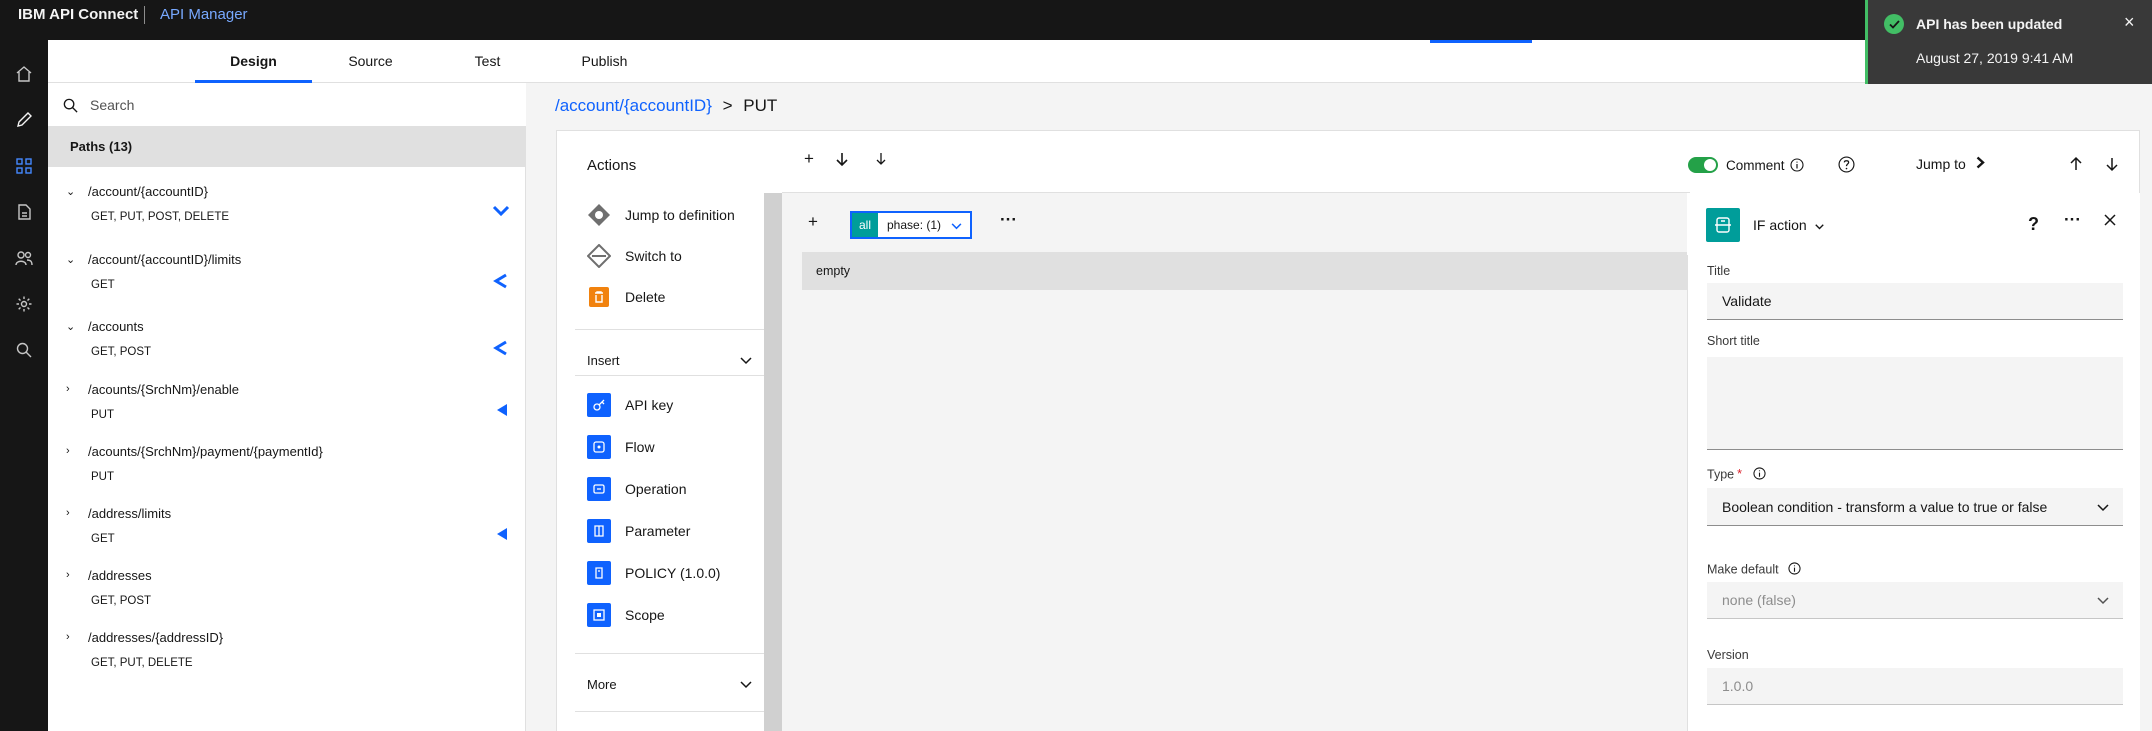 The height and width of the screenshot is (731, 2152). I want to click on search-box: Search, so click(287, 105).